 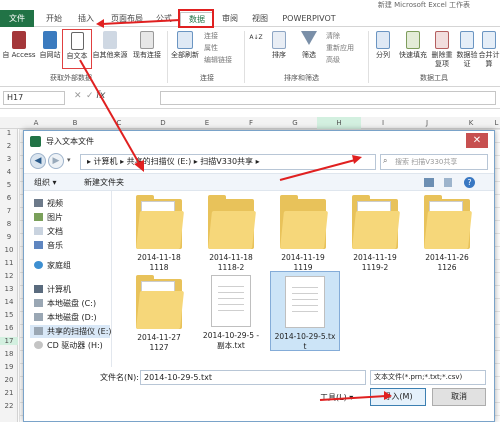 What do you see at coordinates (54, 19) in the screenshot?
I see `tab-home: 开始` at bounding box center [54, 19].